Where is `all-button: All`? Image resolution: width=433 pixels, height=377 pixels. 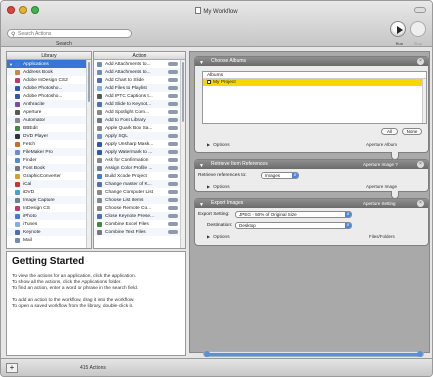
all-button: All is located at coordinates (389, 131).